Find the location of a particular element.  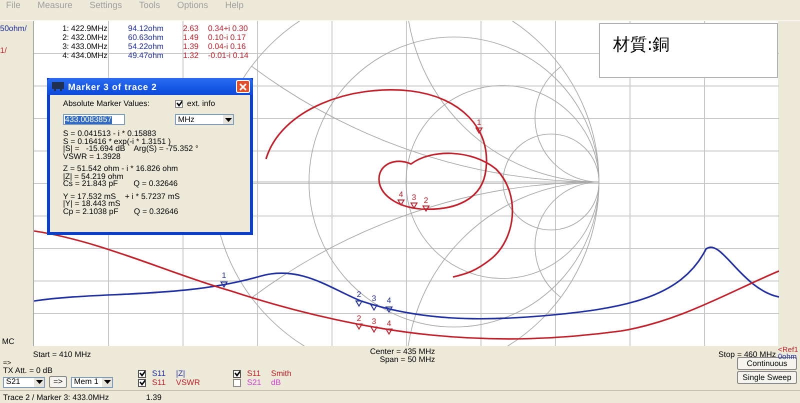

stop-frequency: Stop = 460 MHz is located at coordinates (747, 355).